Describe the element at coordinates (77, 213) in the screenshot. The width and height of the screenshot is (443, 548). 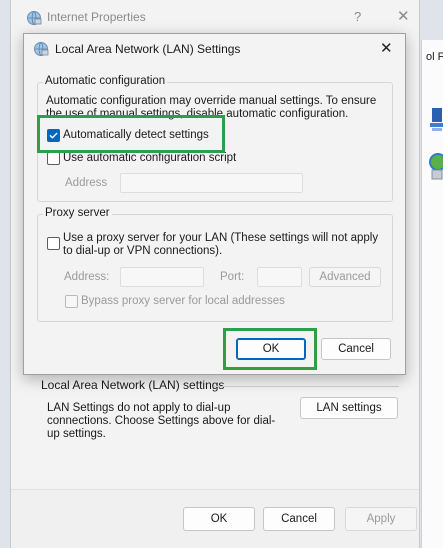
I see `group-label: Proxy server` at that location.